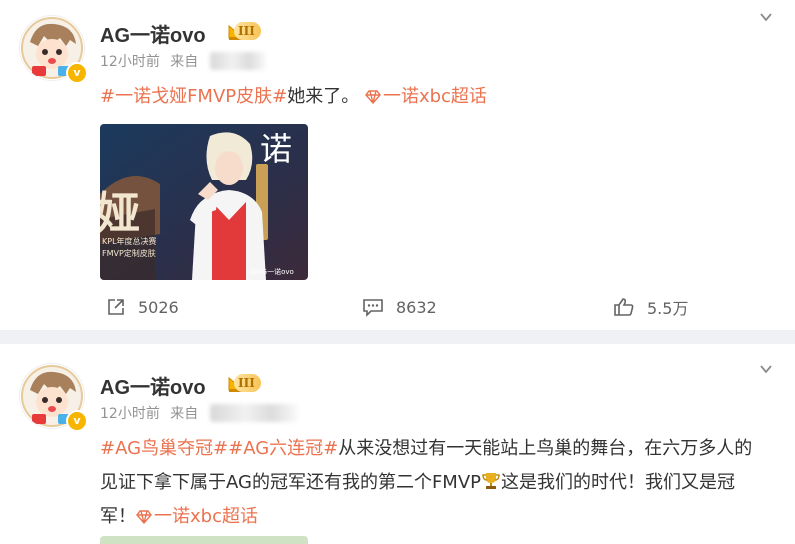 This screenshot has height=544, width=795. I want to click on trophy-icon, so click(491, 481).